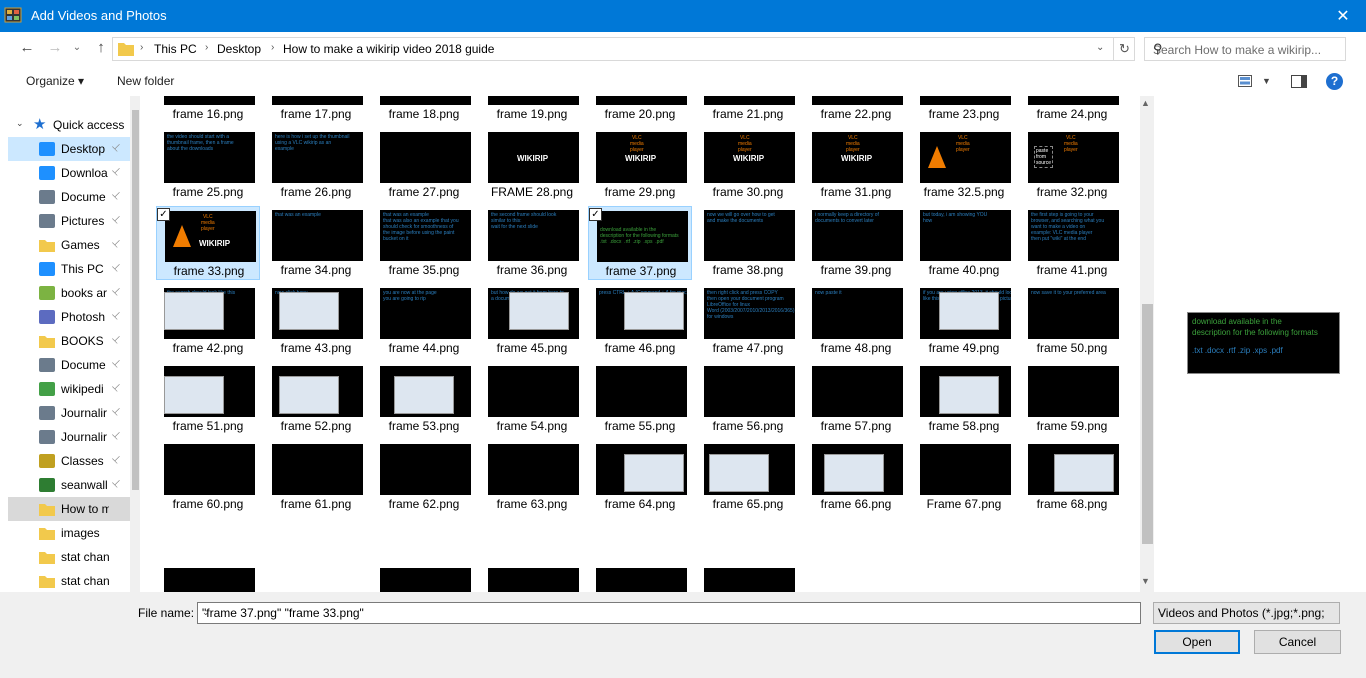 The width and height of the screenshot is (1366, 678). What do you see at coordinates (135, 300) in the screenshot?
I see `nav-scrollbar-thumb` at bounding box center [135, 300].